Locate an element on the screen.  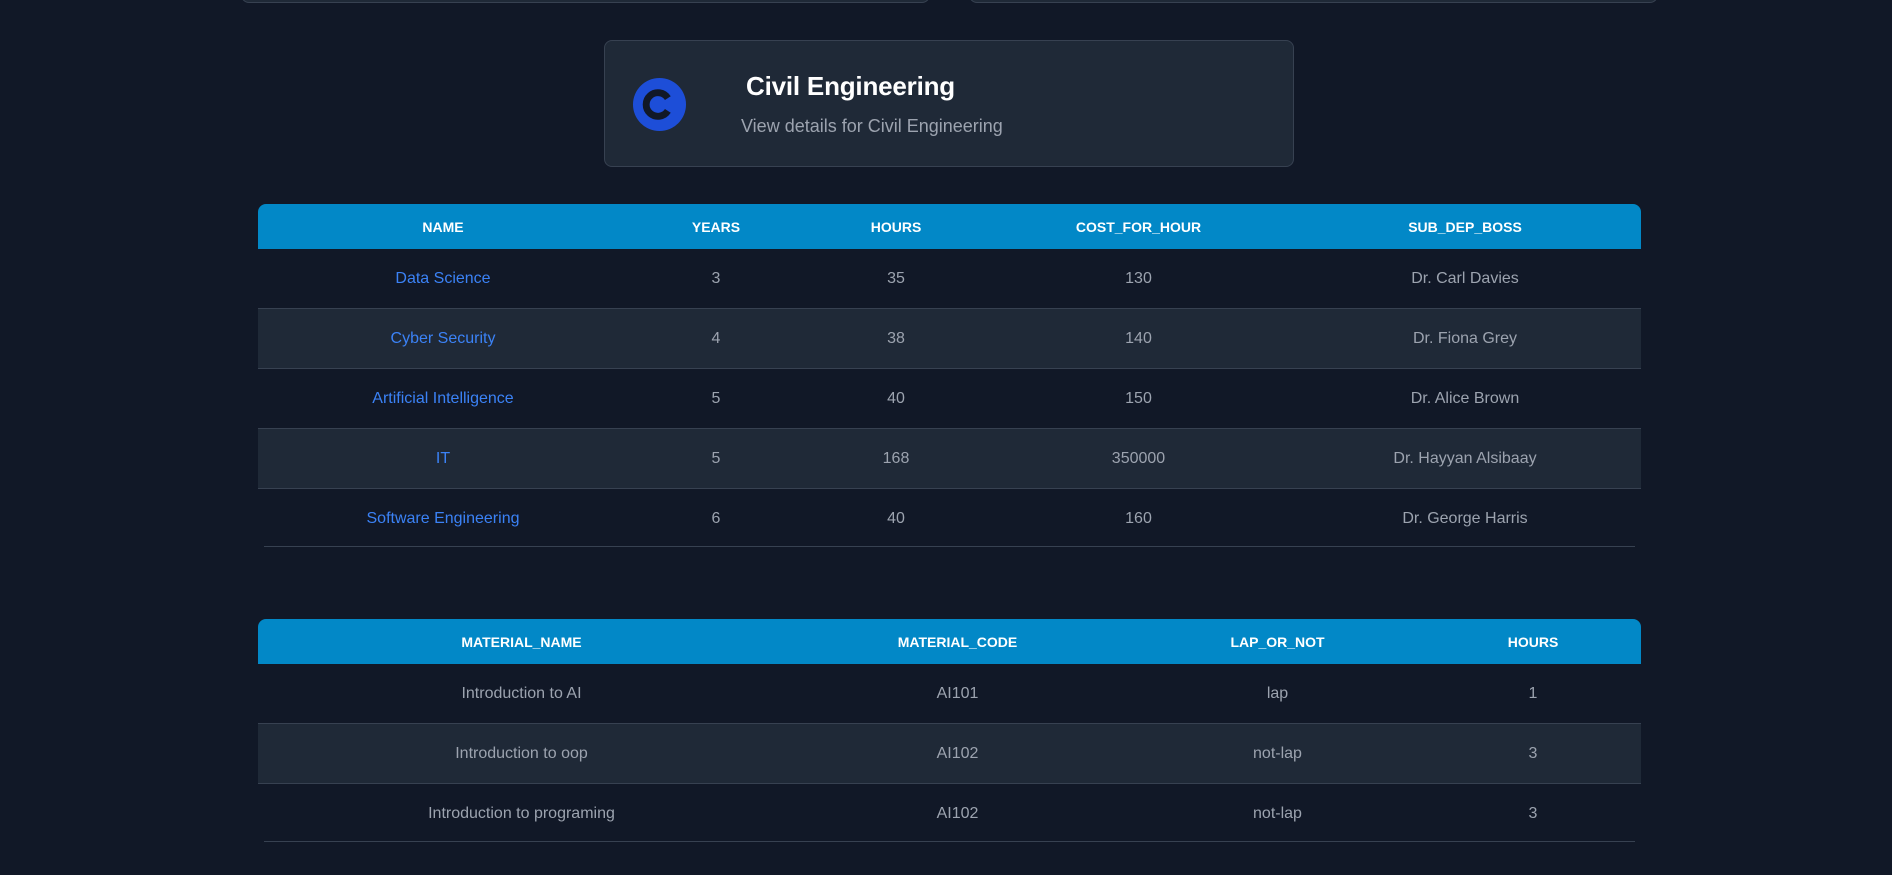
material-name-cell: Introduction to oop is located at coordinates (521, 753).